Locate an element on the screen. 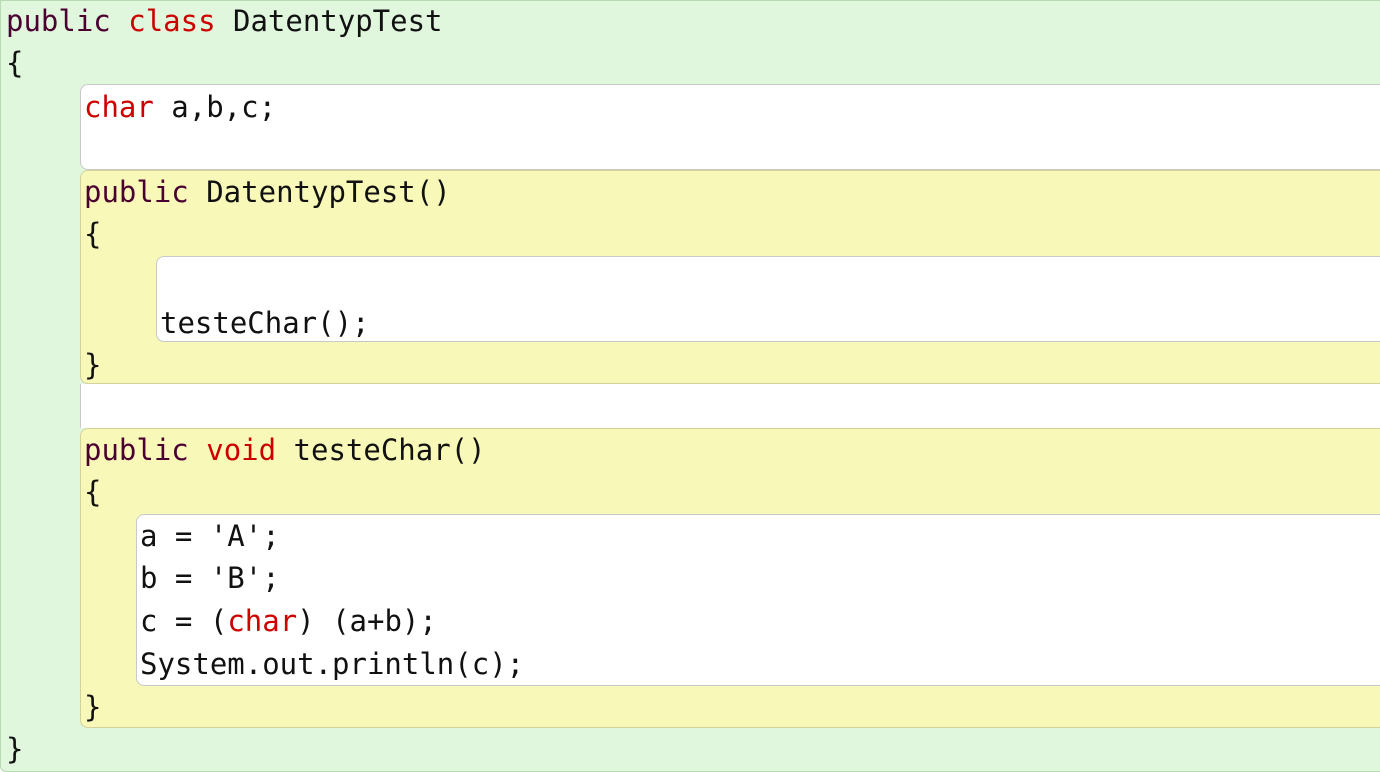 This screenshot has height=772, width=1380. method-signature: testeChar() is located at coordinates (381, 450).